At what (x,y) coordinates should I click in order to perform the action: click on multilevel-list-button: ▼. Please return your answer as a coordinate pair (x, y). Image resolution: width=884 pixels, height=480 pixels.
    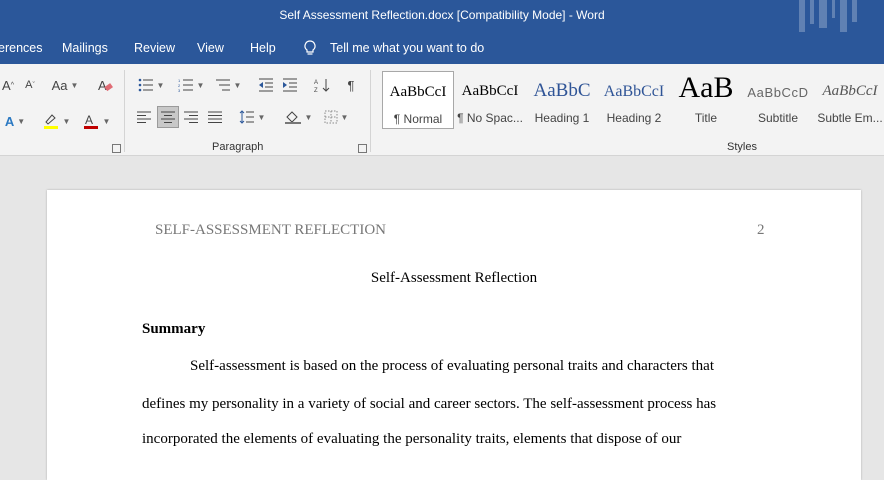
    Looking at the image, I should click on (228, 85).